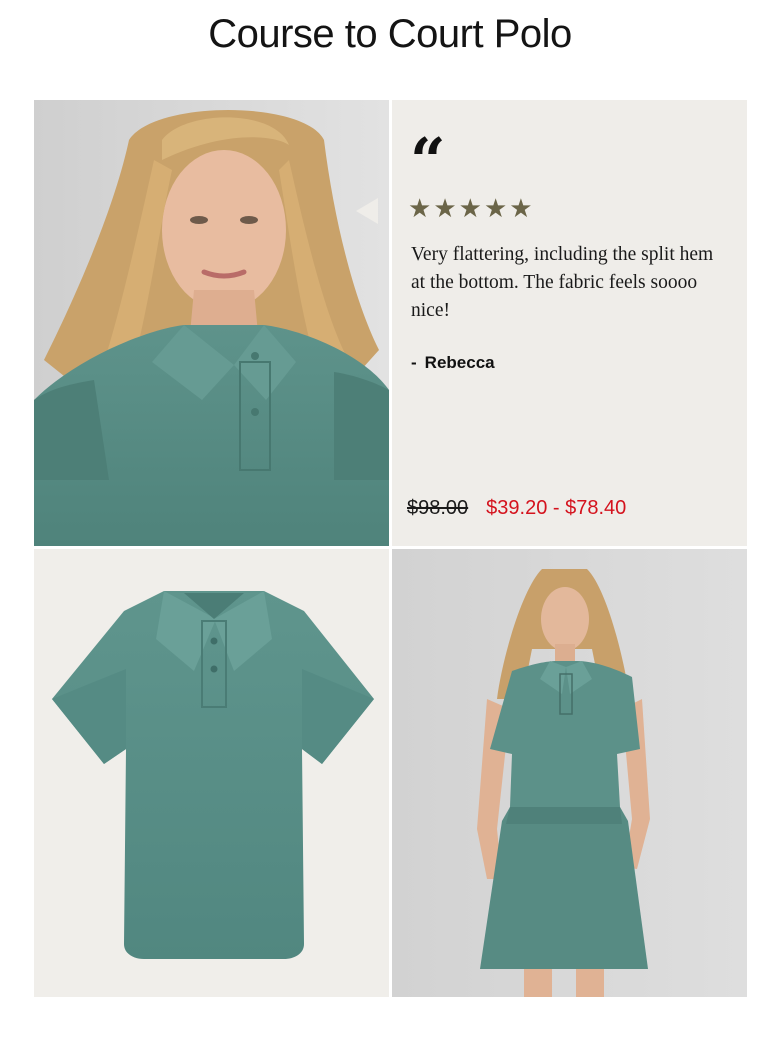 Image resolution: width=780 pixels, height=1037 pixels. Describe the element at coordinates (459, 362) in the screenshot. I see `reviewer-author: Rebecca` at that location.